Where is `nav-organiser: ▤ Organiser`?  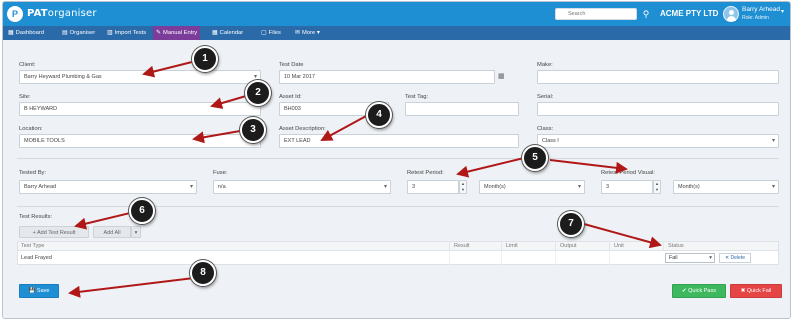 nav-organiser: ▤ Organiser is located at coordinates (78, 33).